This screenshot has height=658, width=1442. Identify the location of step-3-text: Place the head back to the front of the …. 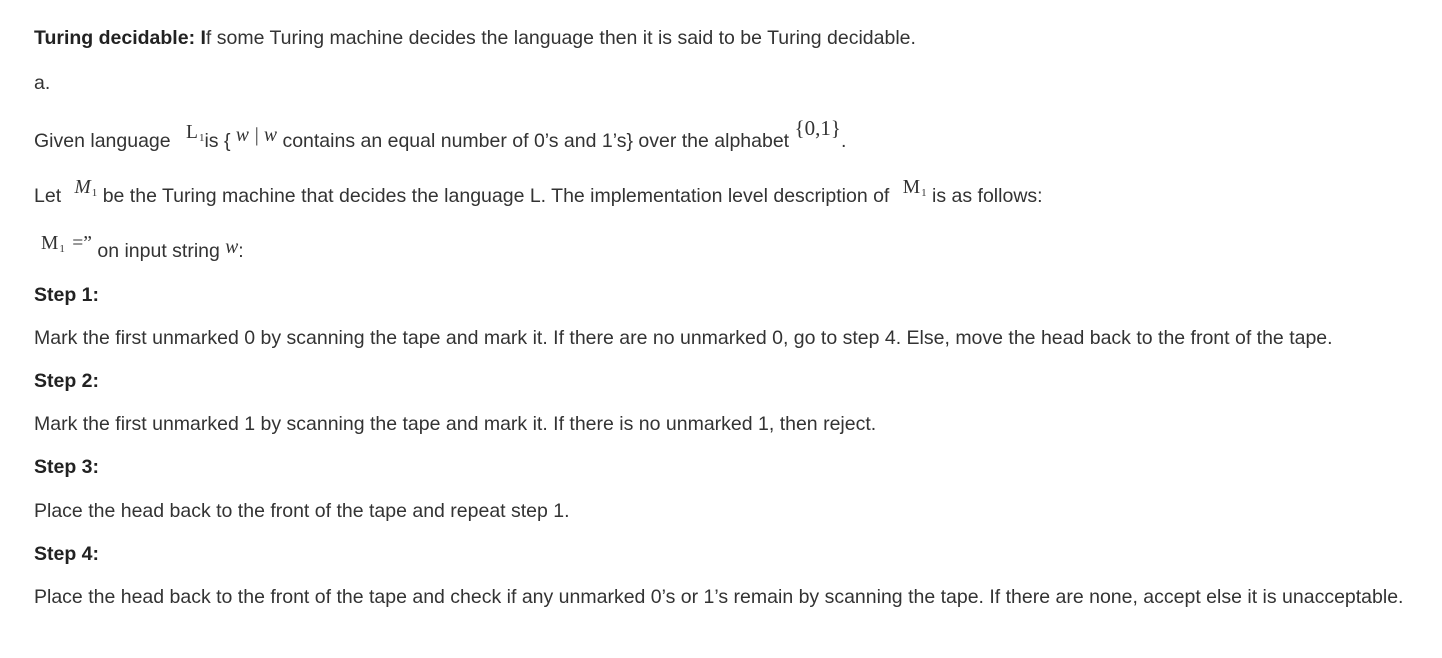
(302, 511).